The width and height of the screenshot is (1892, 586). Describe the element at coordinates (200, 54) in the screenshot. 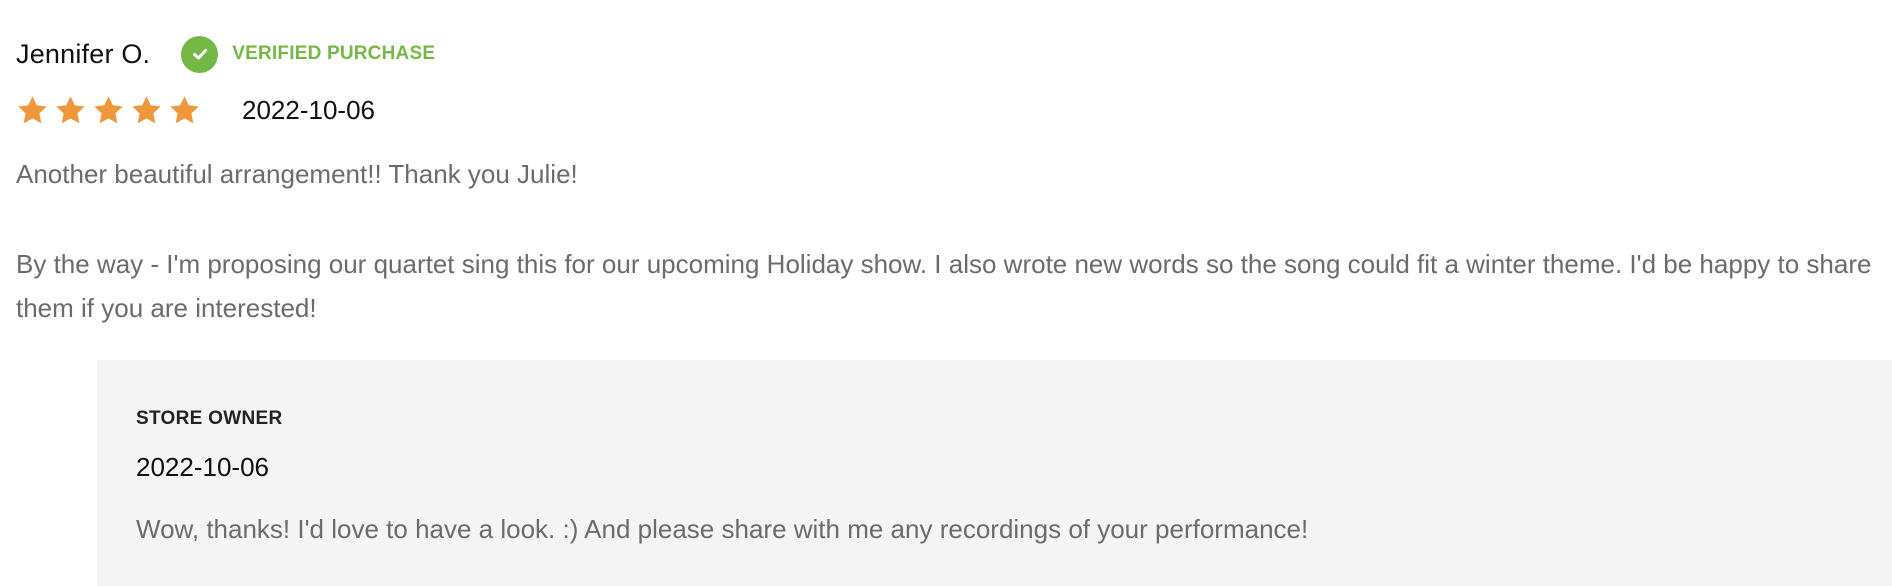

I see `check-circle-icon` at that location.